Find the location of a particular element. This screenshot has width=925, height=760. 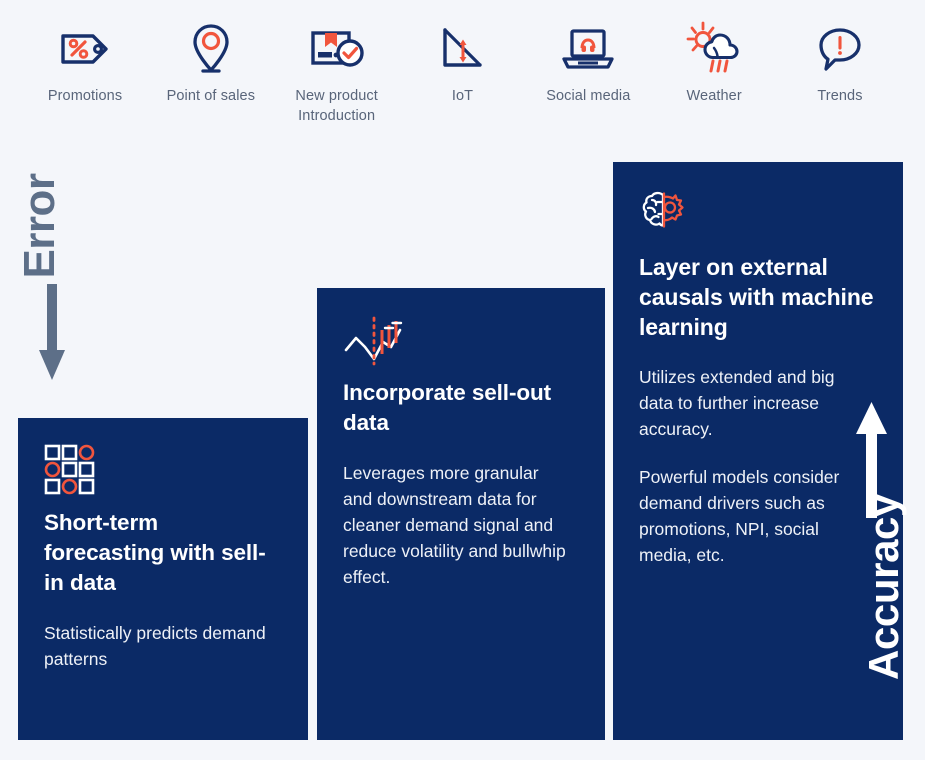

driver-weather: Weather is located at coordinates (714, 62).